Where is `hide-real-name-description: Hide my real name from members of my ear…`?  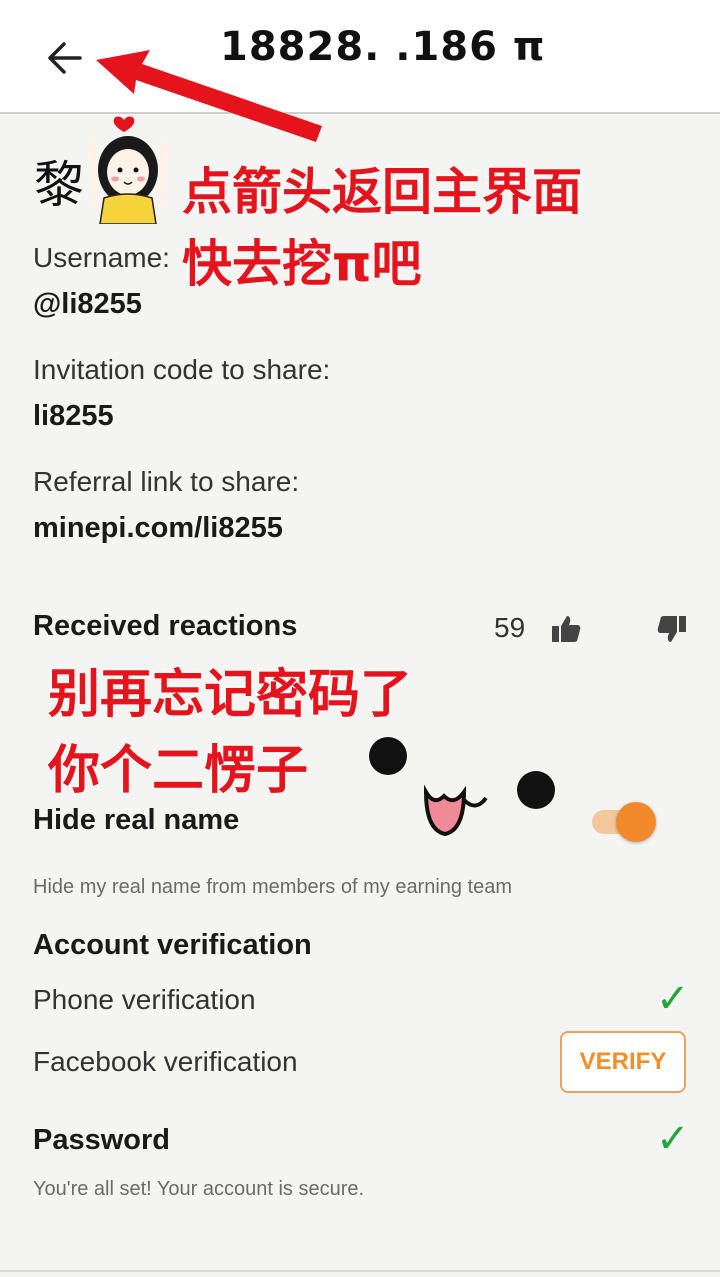 hide-real-name-description: Hide my real name from members of my ear… is located at coordinates (273, 887).